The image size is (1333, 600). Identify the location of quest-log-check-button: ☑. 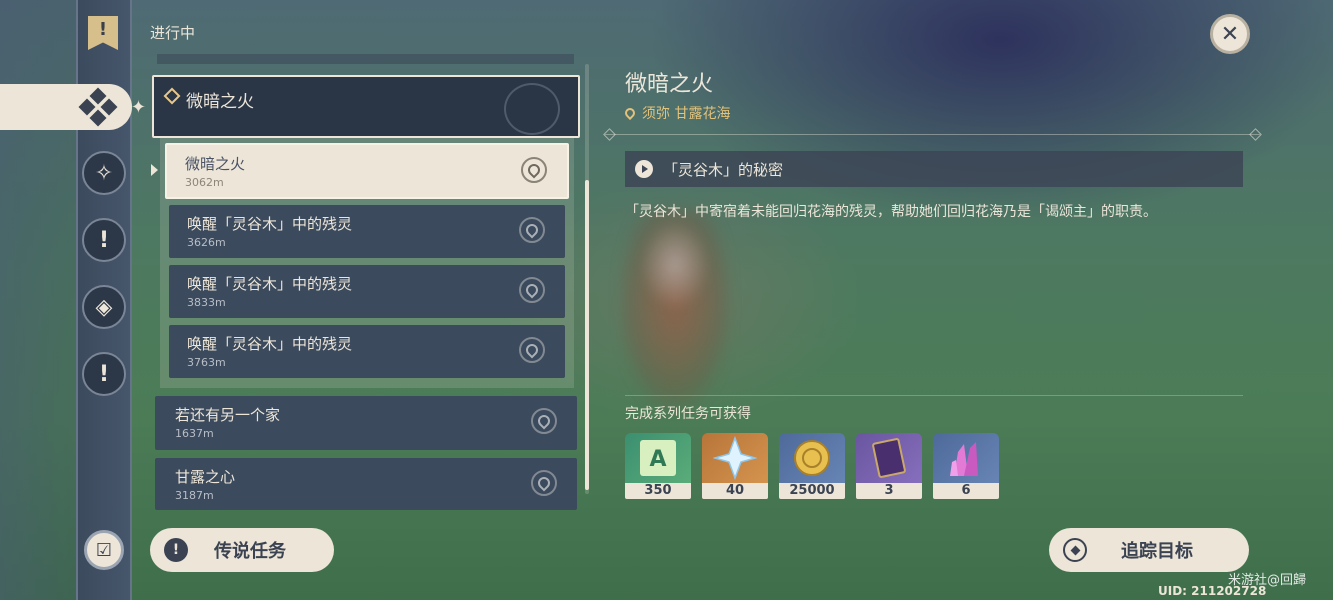
(104, 550).